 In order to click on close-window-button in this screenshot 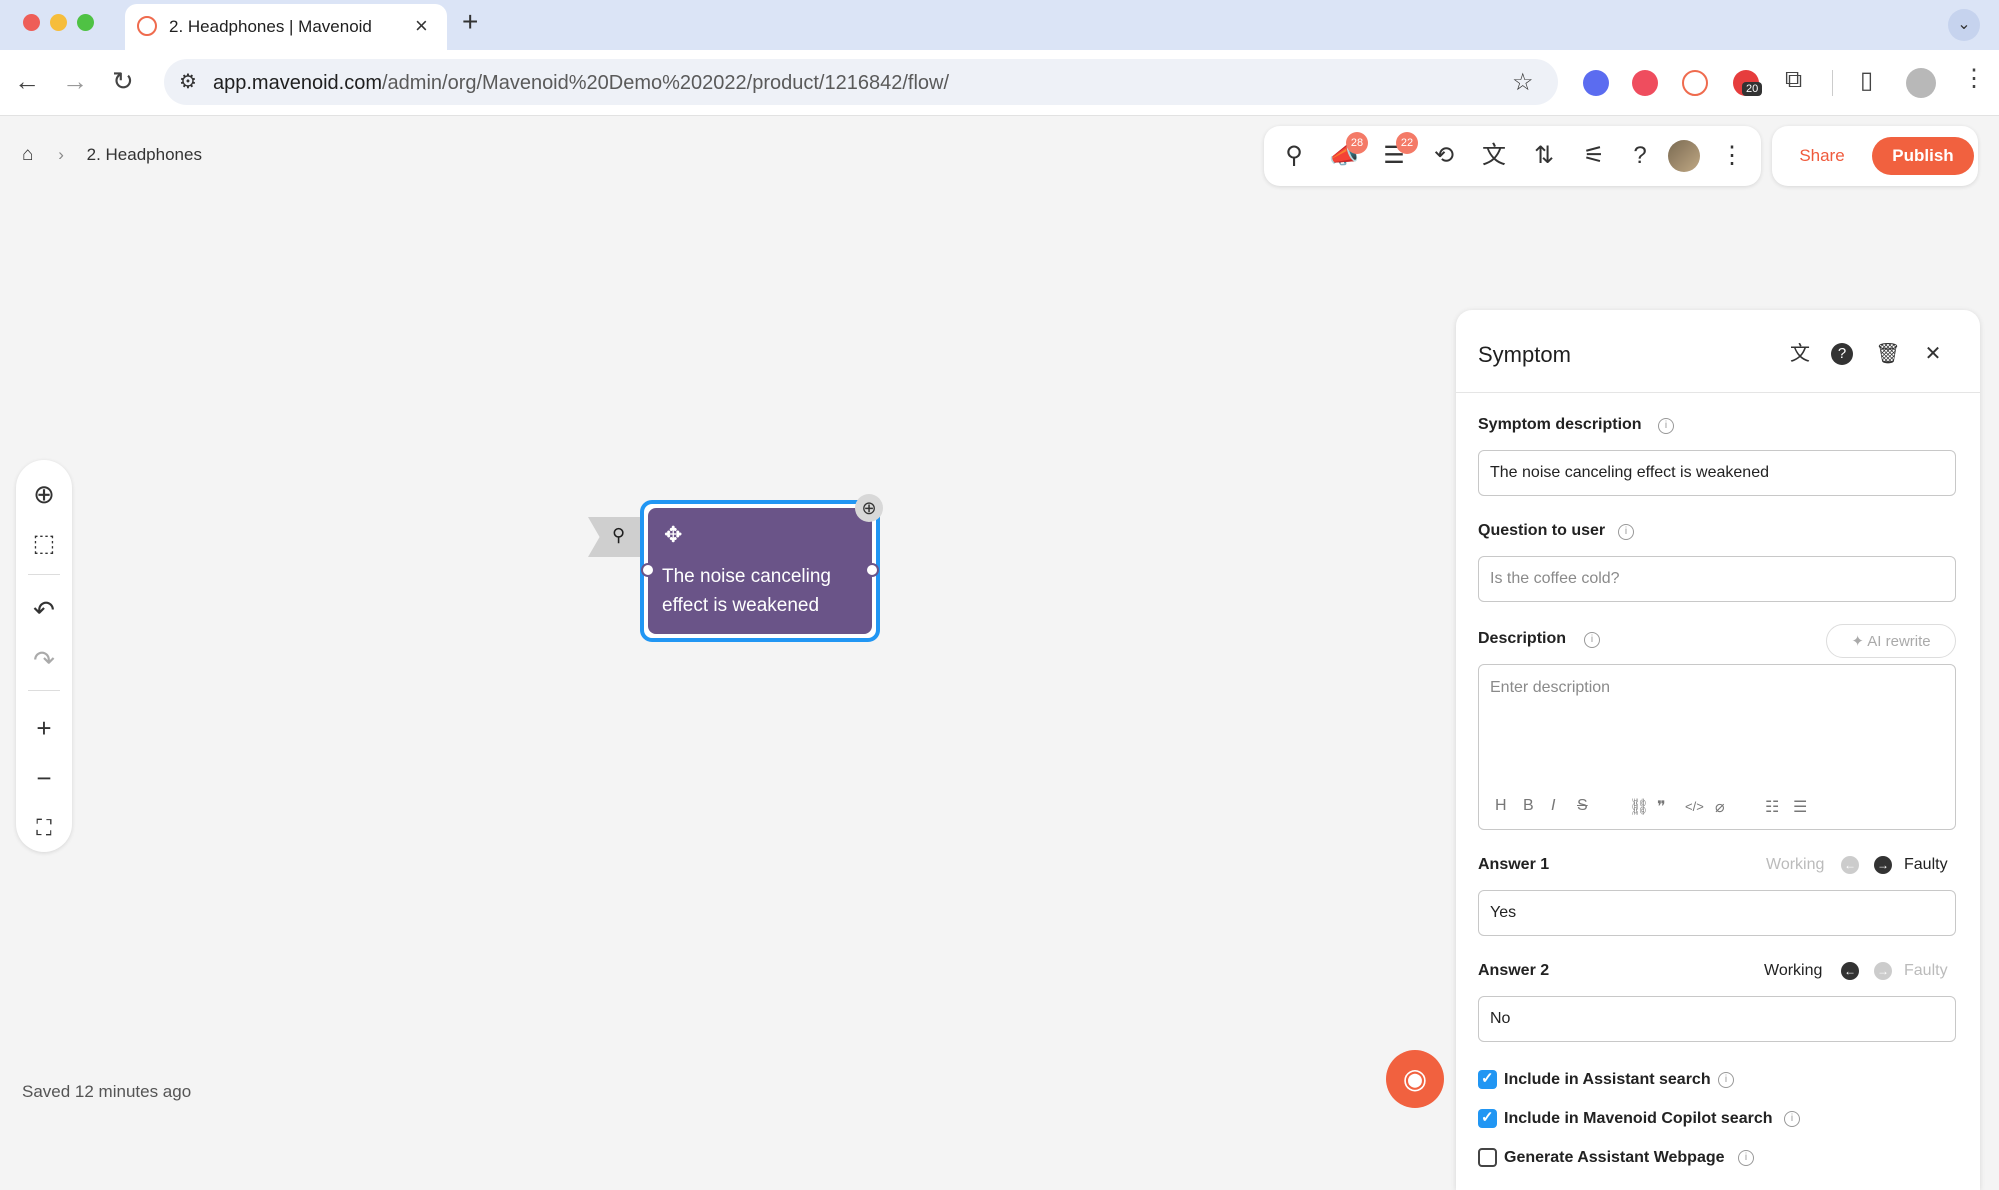, I will do `click(31, 22)`.